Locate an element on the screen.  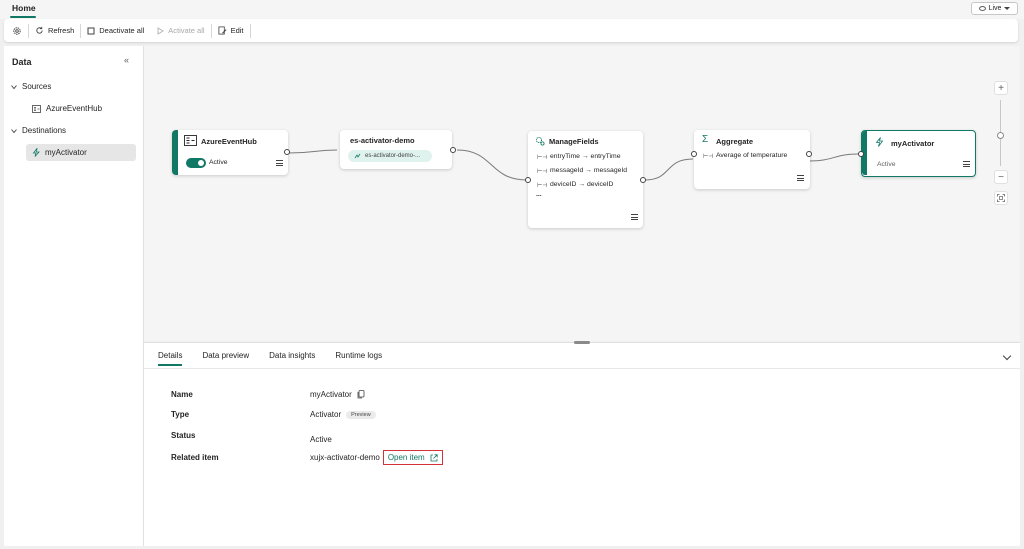
destinations-group: Destinations is located at coordinates (38, 130).